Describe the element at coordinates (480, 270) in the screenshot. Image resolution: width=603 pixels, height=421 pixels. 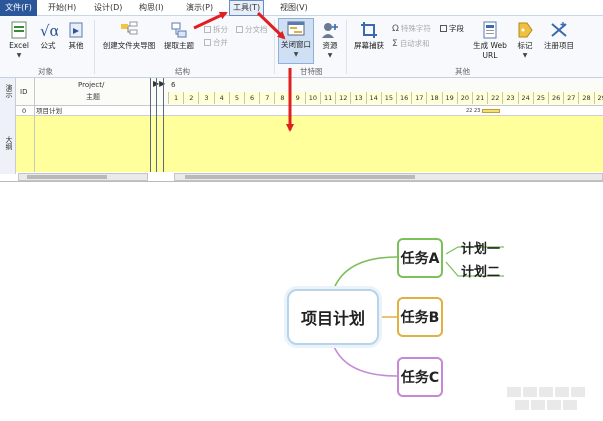
I see `subtopic-plan-2: 计划二` at that location.